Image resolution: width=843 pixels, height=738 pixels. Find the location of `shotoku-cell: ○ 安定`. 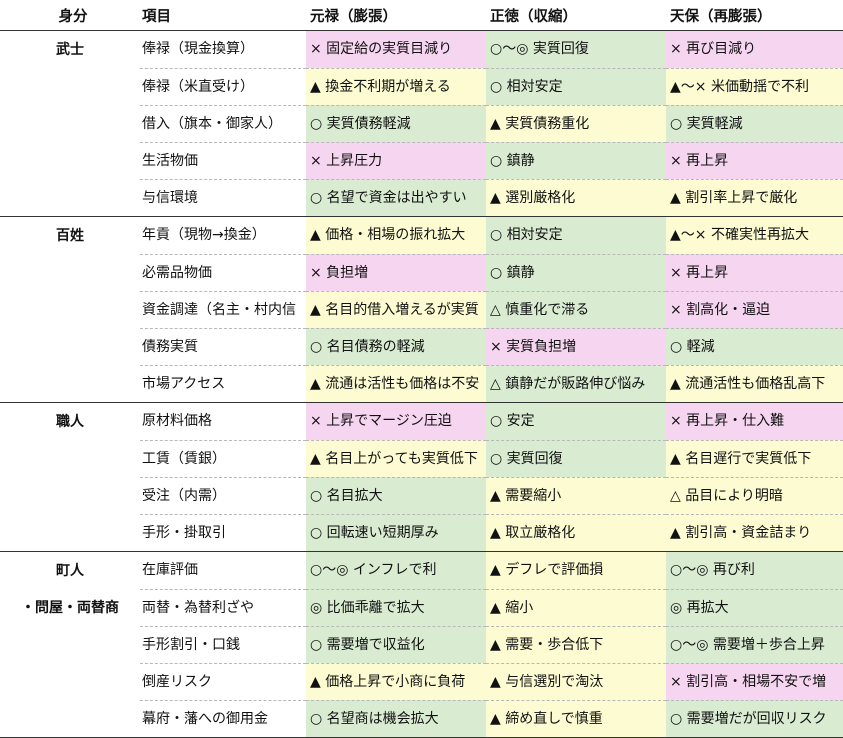

shotoku-cell: ○ 安定 is located at coordinates (576, 421).